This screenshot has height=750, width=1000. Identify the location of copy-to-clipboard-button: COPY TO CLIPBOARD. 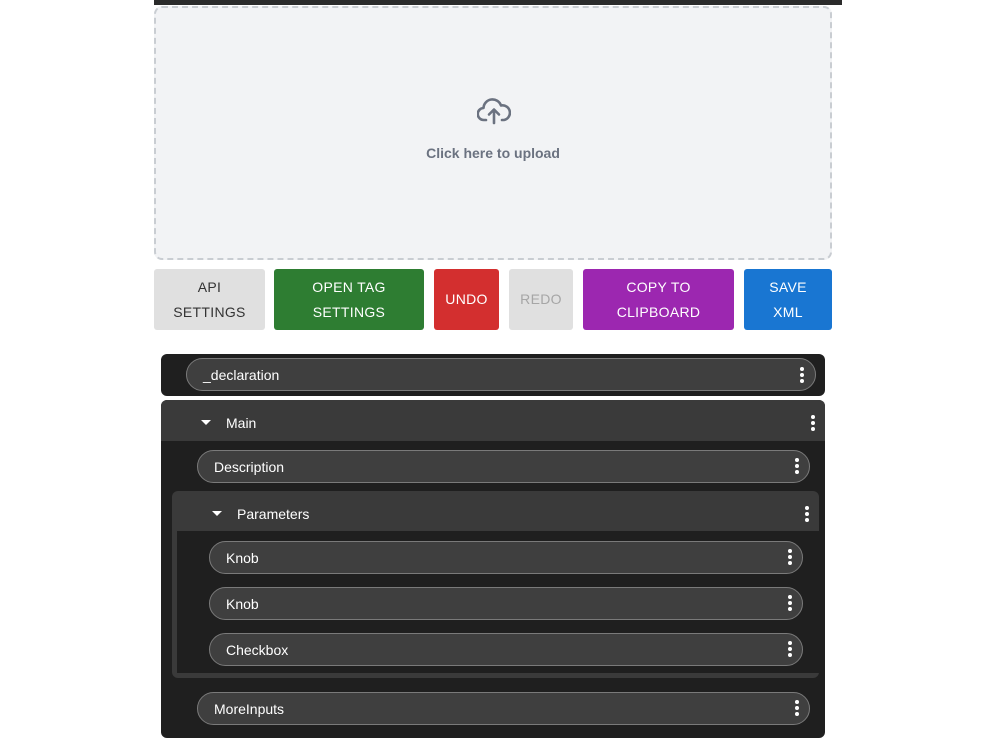
(658, 299).